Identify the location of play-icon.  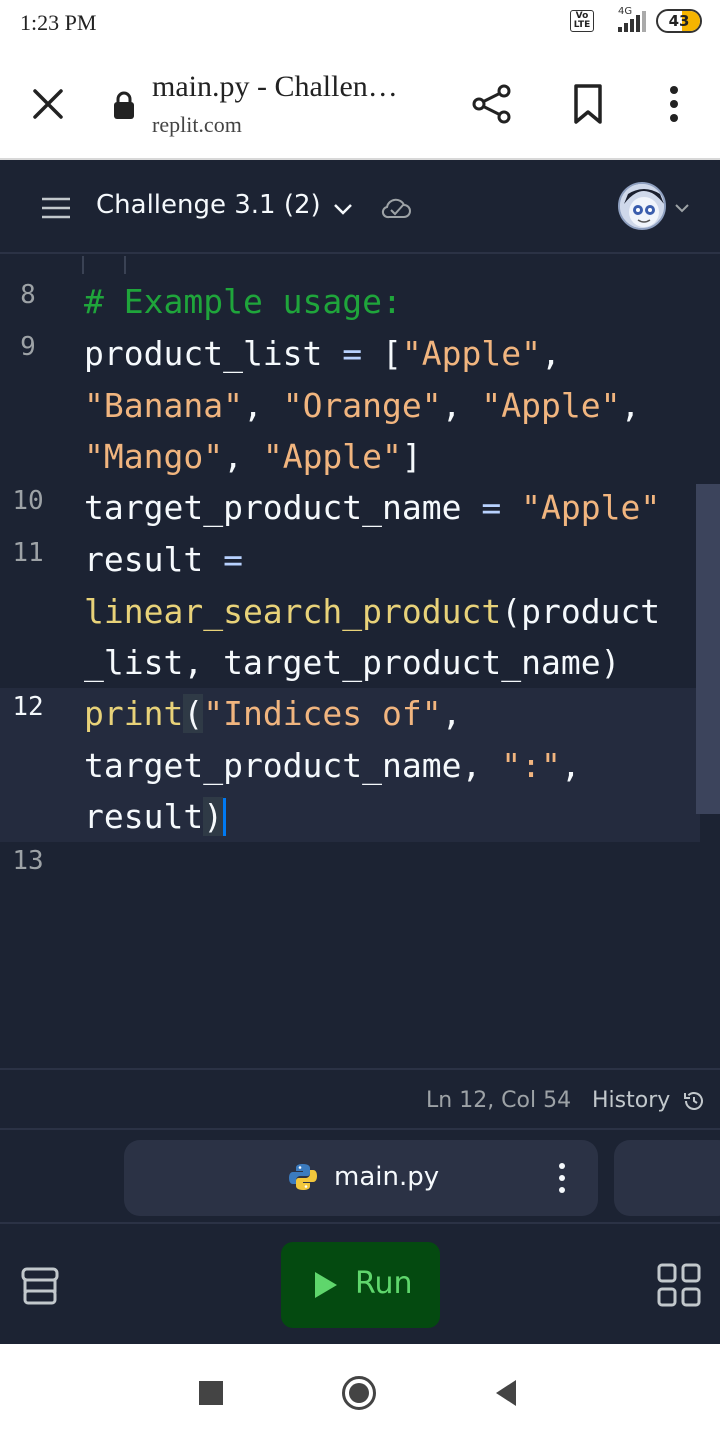
(326, 1285).